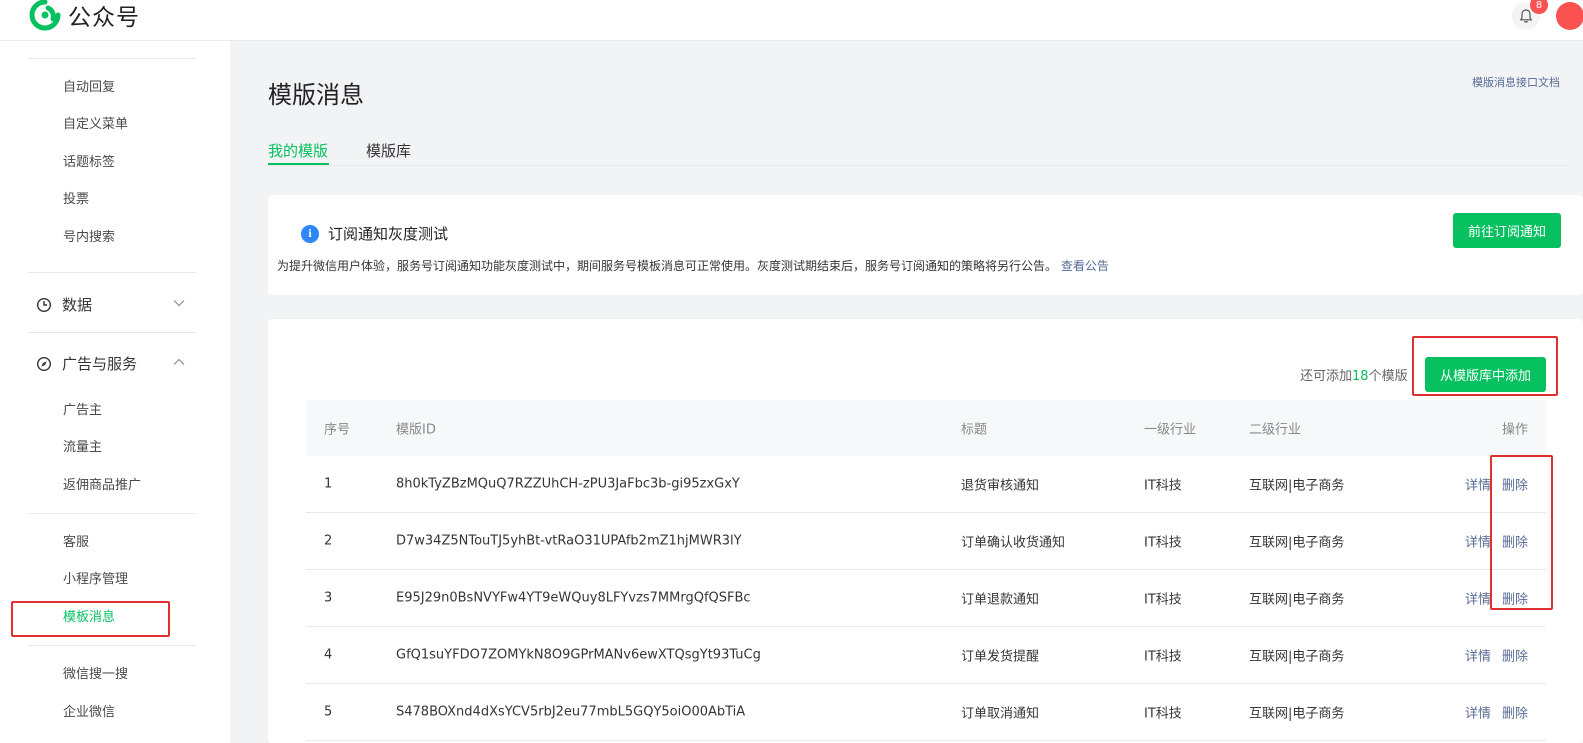 The height and width of the screenshot is (743, 1583). What do you see at coordinates (328, 655) in the screenshot?
I see `row-seq: 4` at bounding box center [328, 655].